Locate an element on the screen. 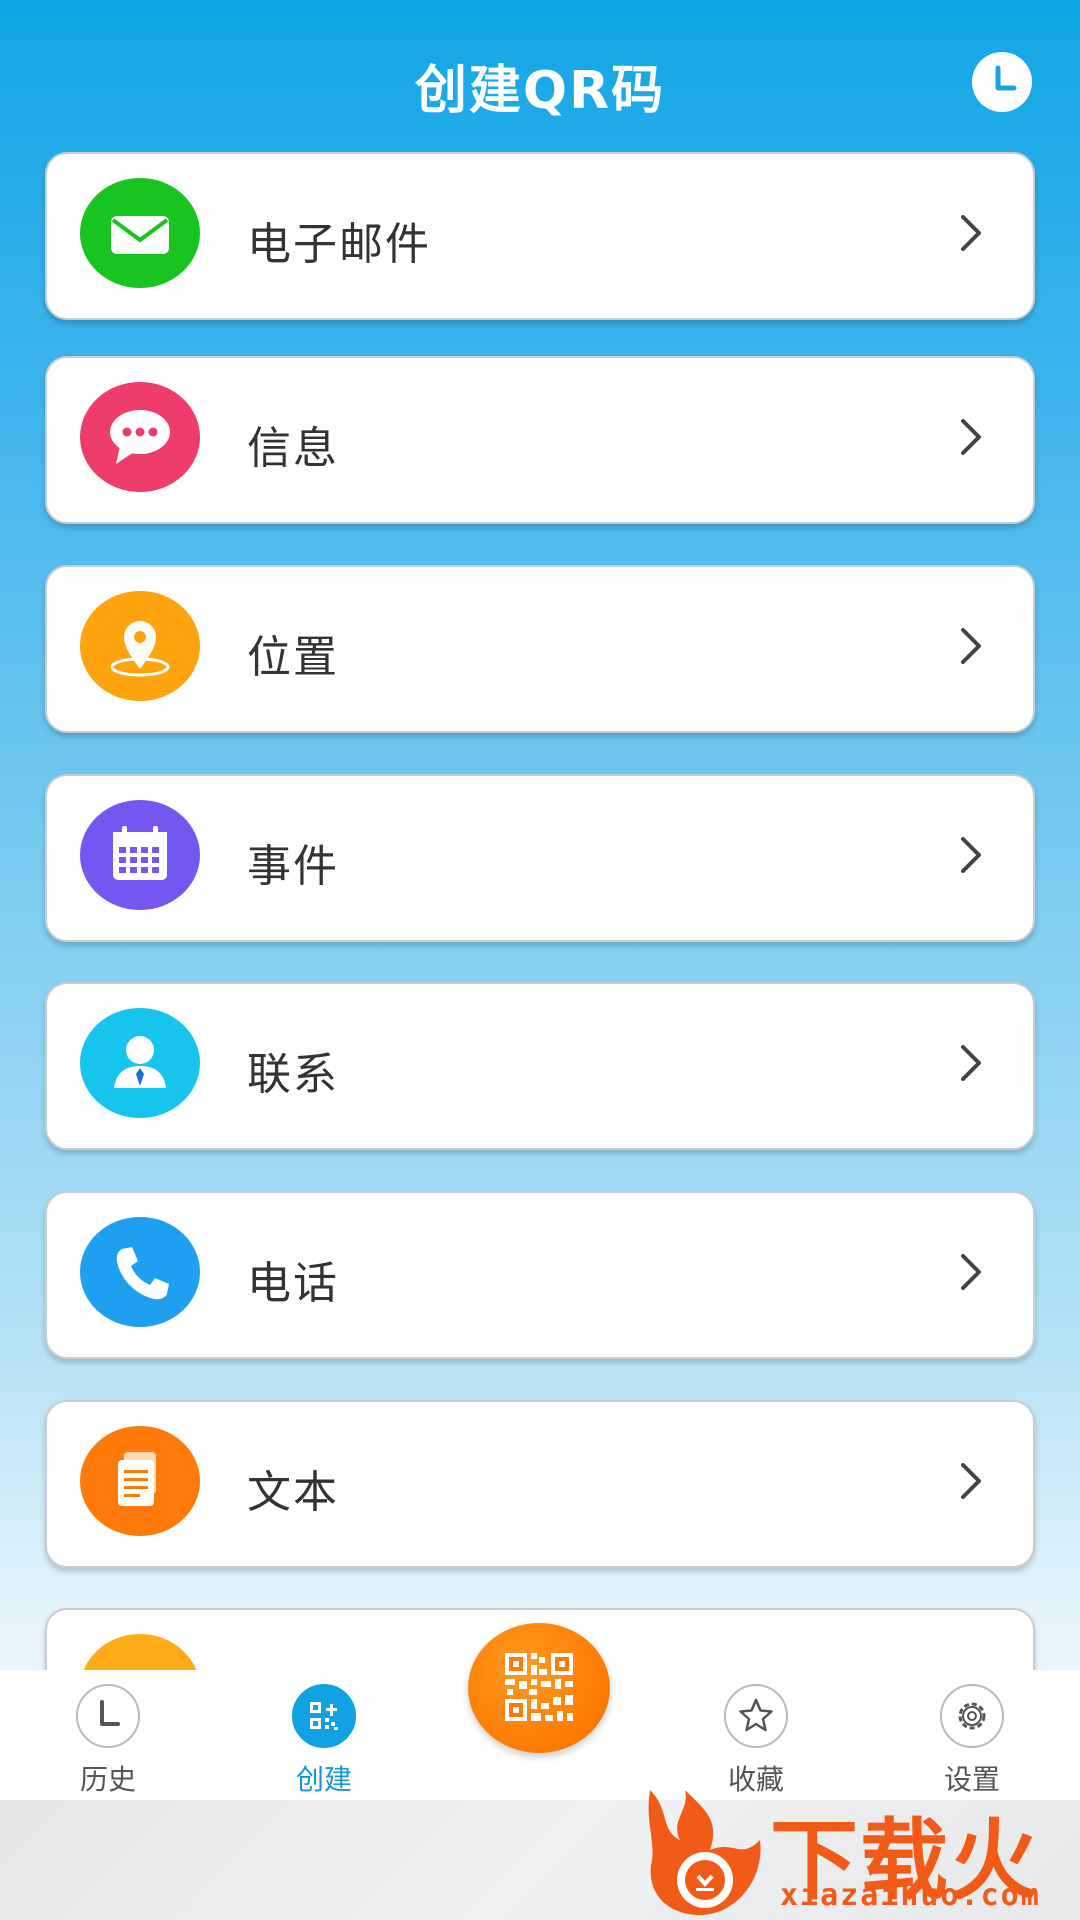  list-item-location: 位置 is located at coordinates (540, 649).